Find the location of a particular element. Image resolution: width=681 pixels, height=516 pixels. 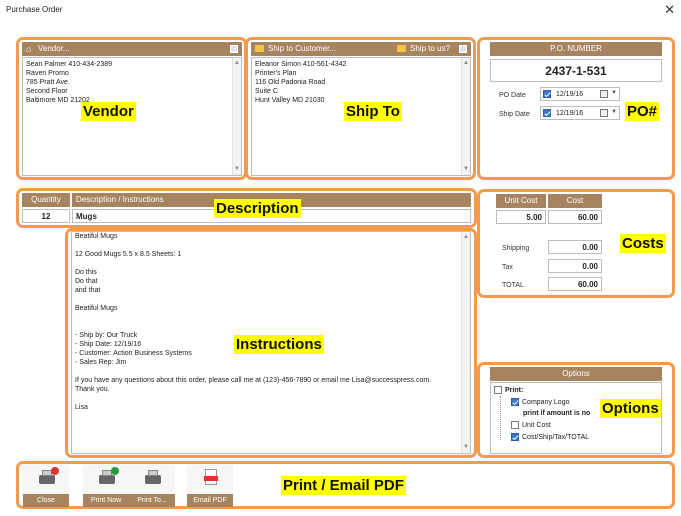

instruction-line: 12 Good Mugs 5.5 x 8.5 Sheets: 1 is located at coordinates (128, 254).